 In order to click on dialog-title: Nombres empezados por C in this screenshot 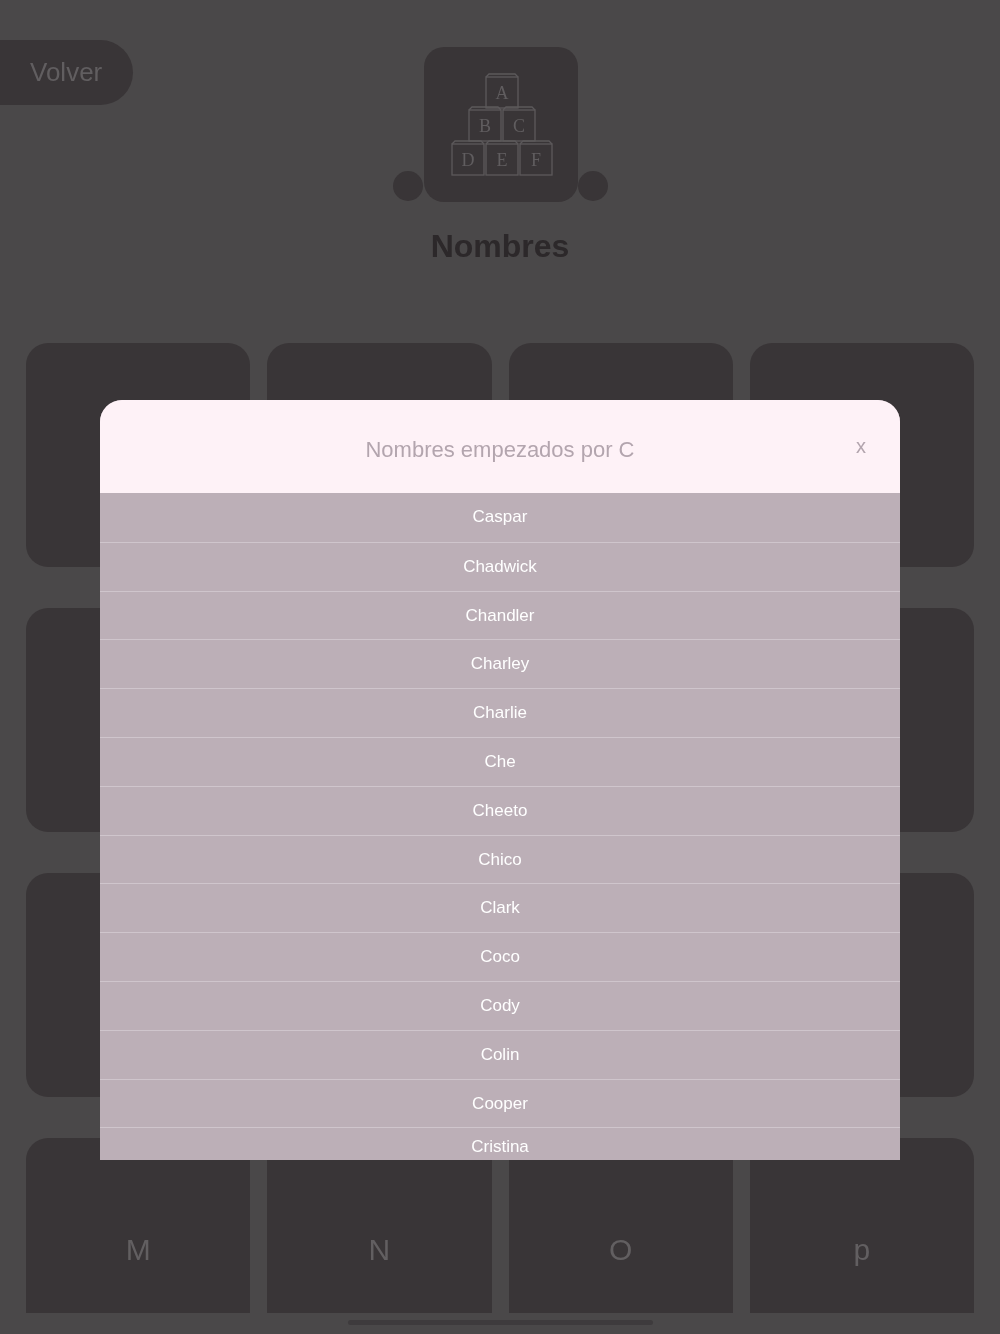, I will do `click(500, 449)`.